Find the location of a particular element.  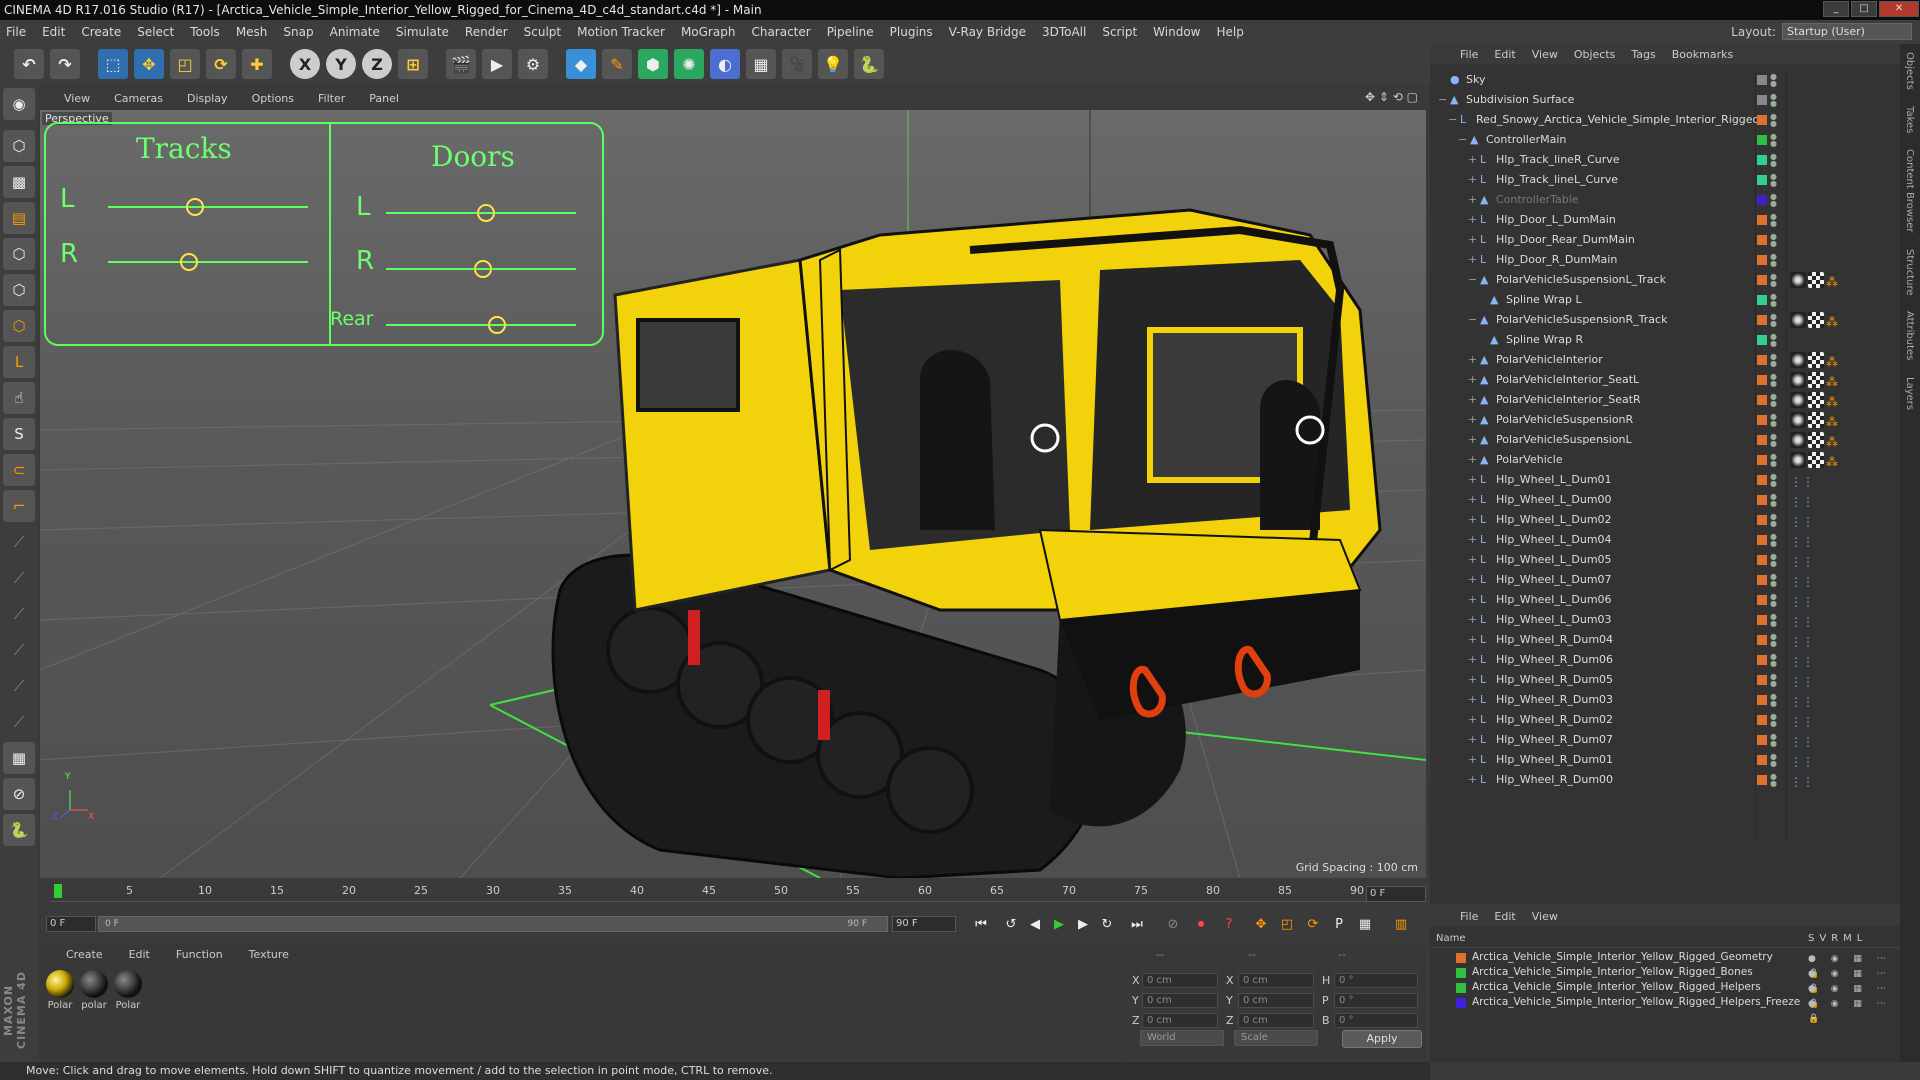

grid-snap-icon: ▦ is located at coordinates (19, 758).